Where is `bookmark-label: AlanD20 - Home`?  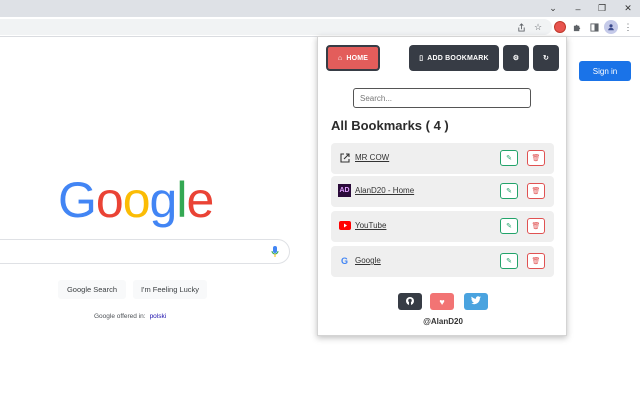
bookmark-label: AlanD20 - Home is located at coordinates (384, 190).